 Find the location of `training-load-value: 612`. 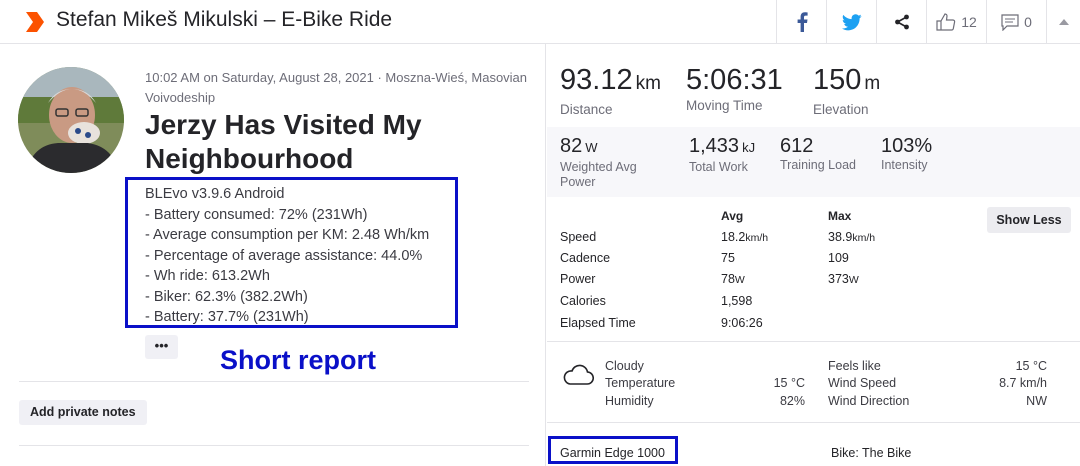

training-load-value: 612 is located at coordinates (797, 146).